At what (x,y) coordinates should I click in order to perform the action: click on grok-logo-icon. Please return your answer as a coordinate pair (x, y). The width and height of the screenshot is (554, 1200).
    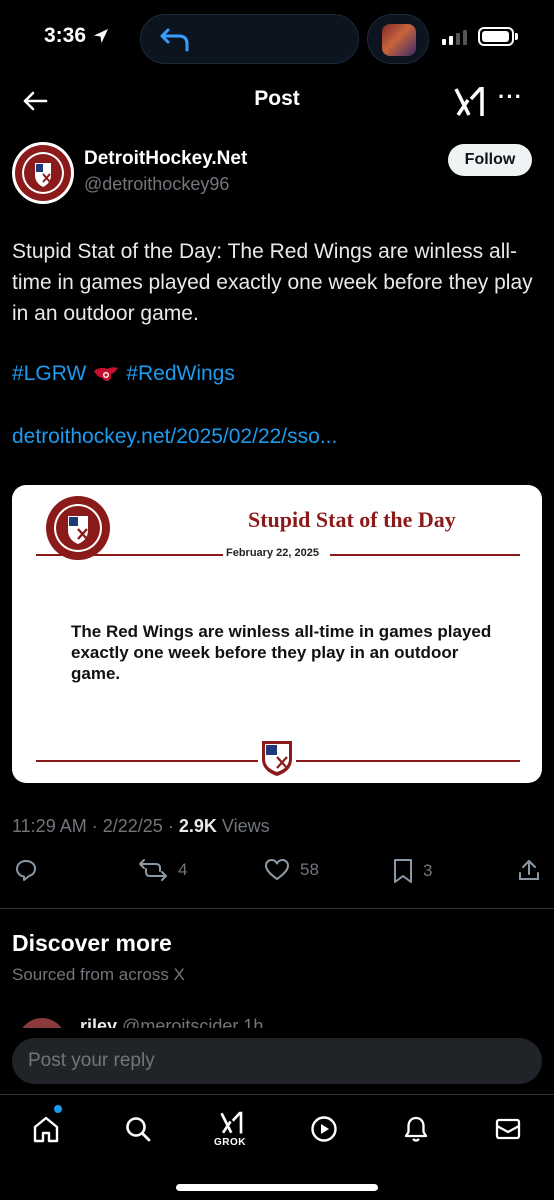
    Looking at the image, I should click on (470, 102).